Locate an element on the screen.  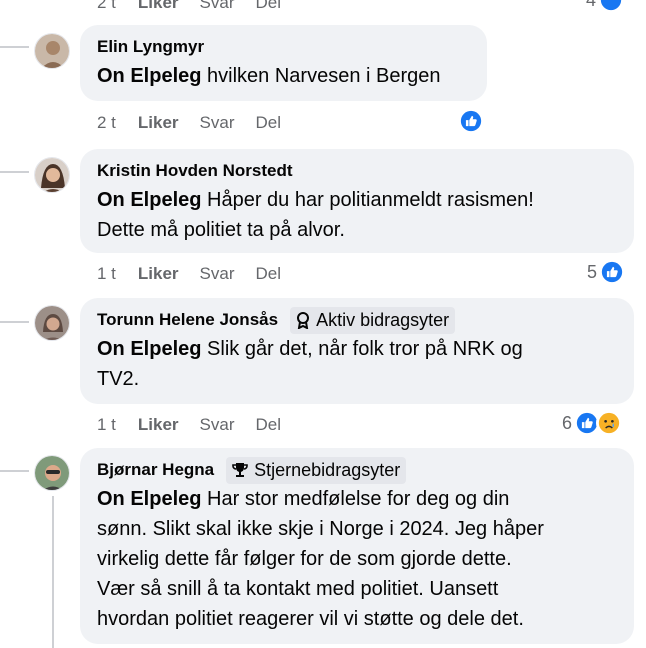
comment-text: On Elpeleg hvilken Narvesen i Bergen is located at coordinates (286, 76).